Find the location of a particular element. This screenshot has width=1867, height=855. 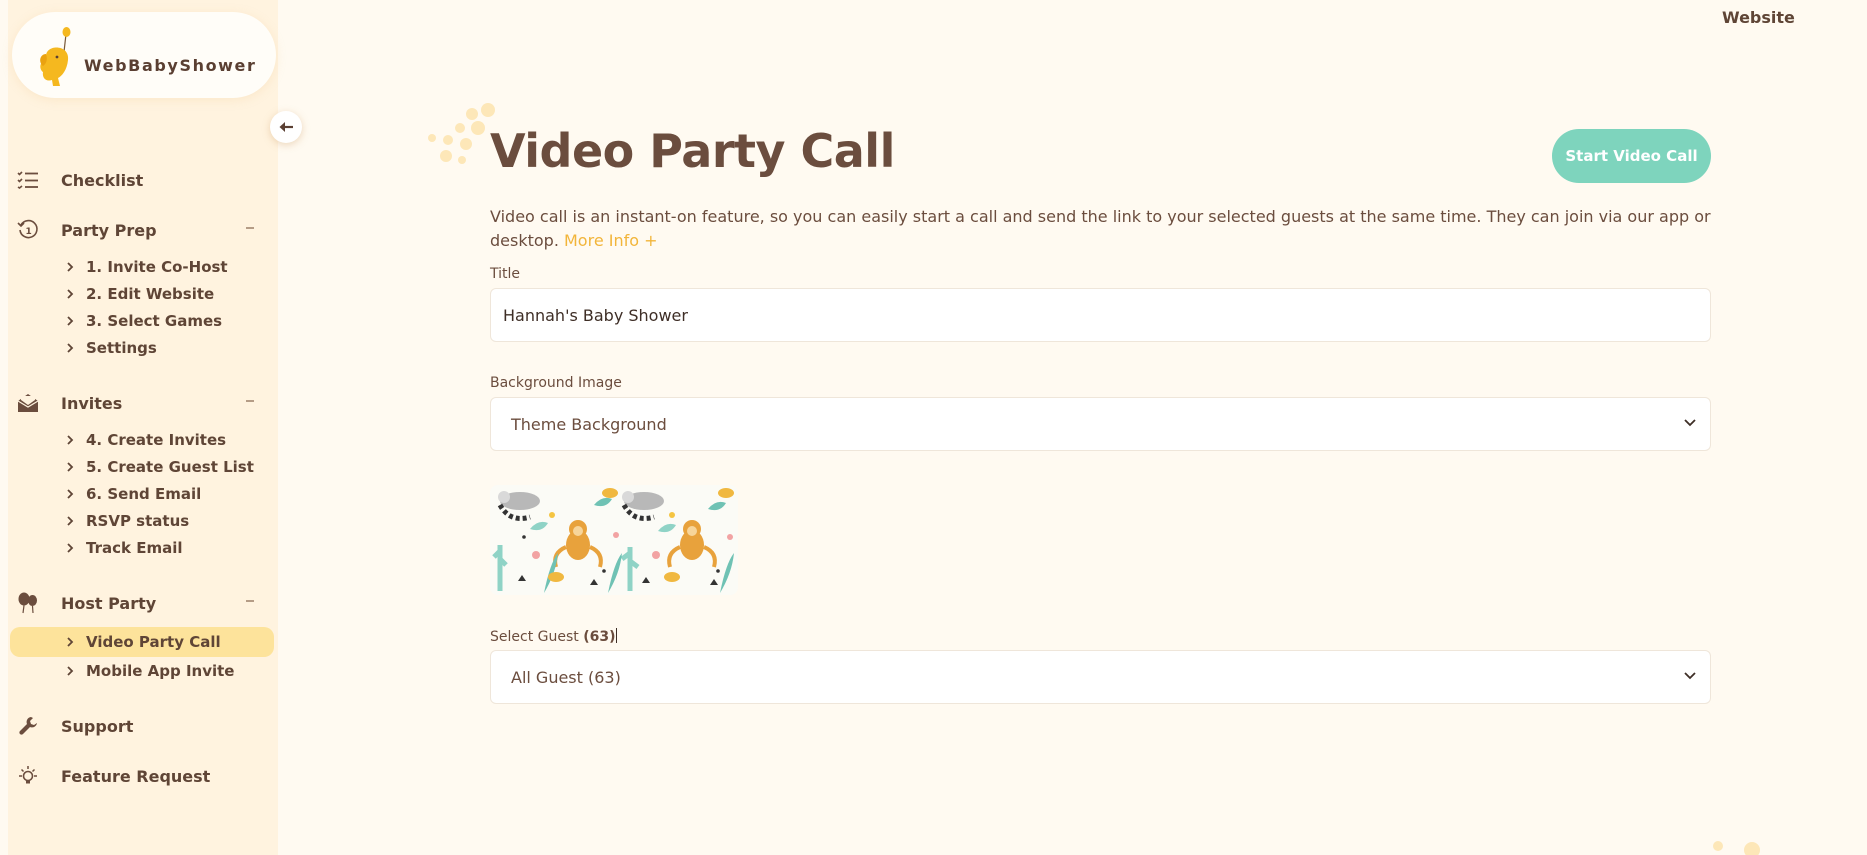

sidebar-item-invite-co-host: 1. Invite Co-Host is located at coordinates (147, 267).